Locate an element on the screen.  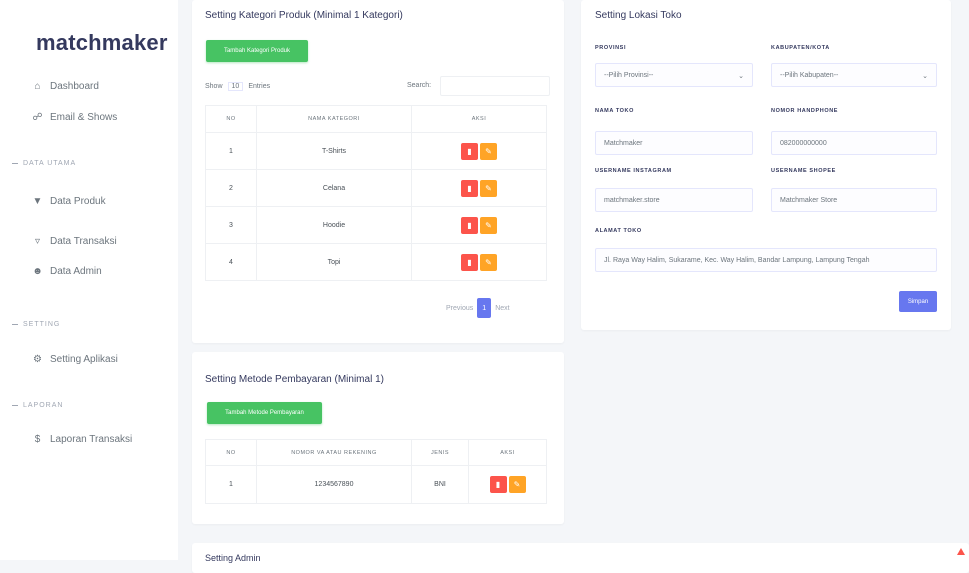
scroll-top-icon is located at coordinates (961, 551).